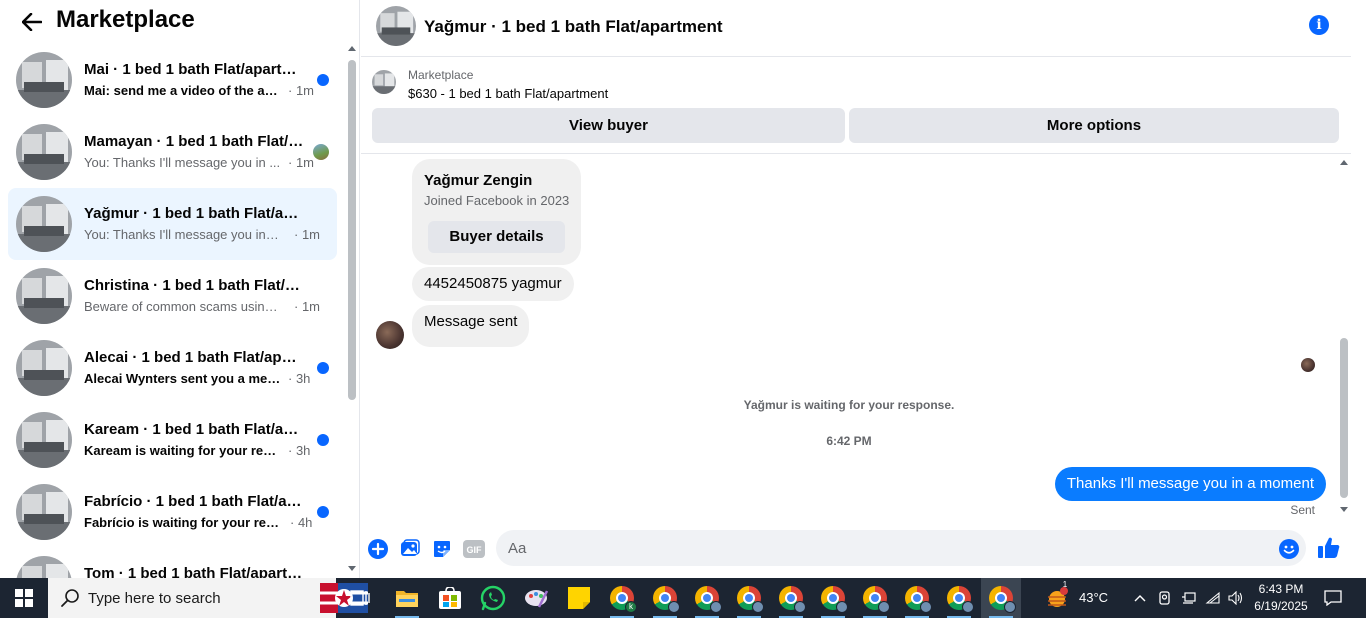 The width and height of the screenshot is (1366, 620). Describe the element at coordinates (1189, 598) in the screenshot. I see `network-device-icon` at that location.